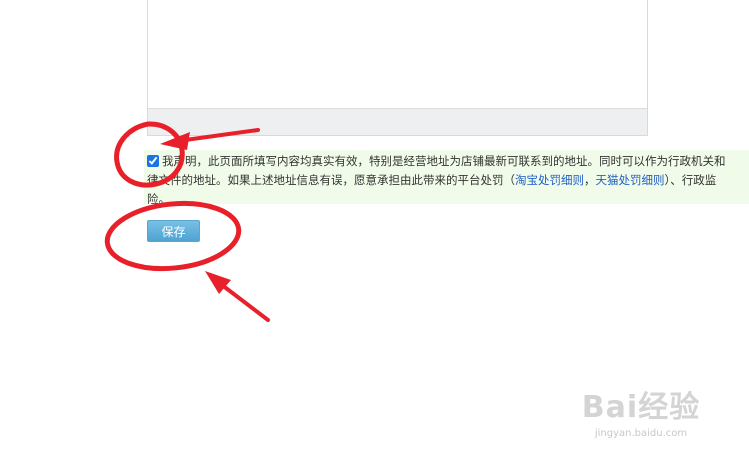 The width and height of the screenshot is (749, 465). What do you see at coordinates (153, 161) in the screenshot?
I see `declaration-checkbox` at bounding box center [153, 161].